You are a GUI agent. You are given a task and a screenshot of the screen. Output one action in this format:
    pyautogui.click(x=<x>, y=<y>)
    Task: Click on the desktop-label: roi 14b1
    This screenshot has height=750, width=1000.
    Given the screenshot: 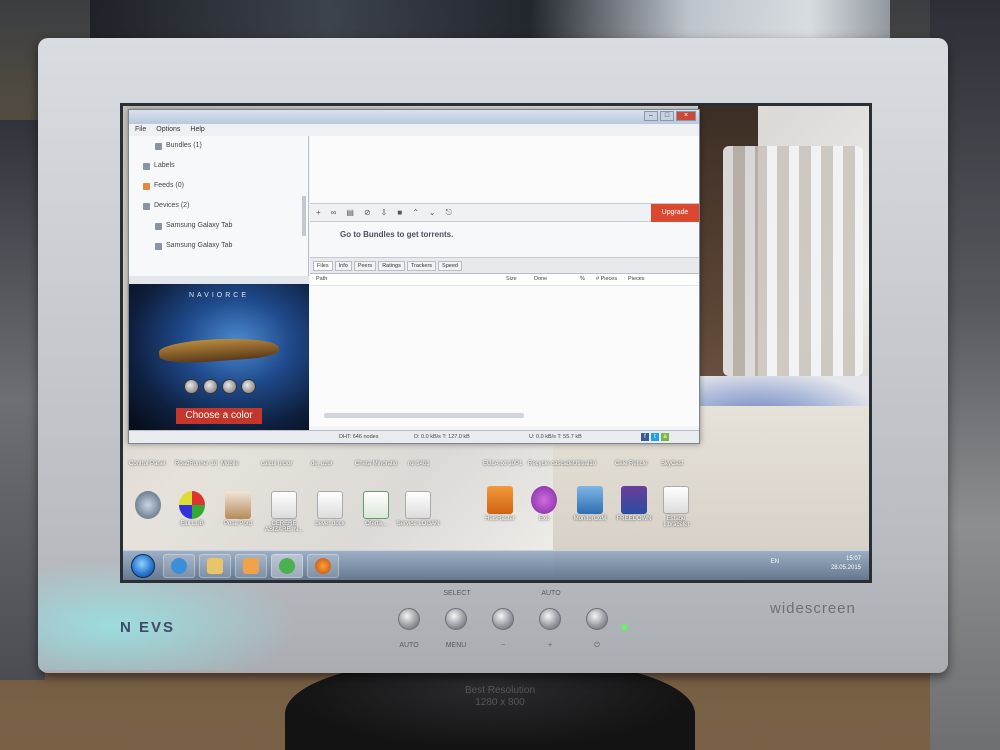 What is the action you would take?
    pyautogui.click(x=419, y=464)
    